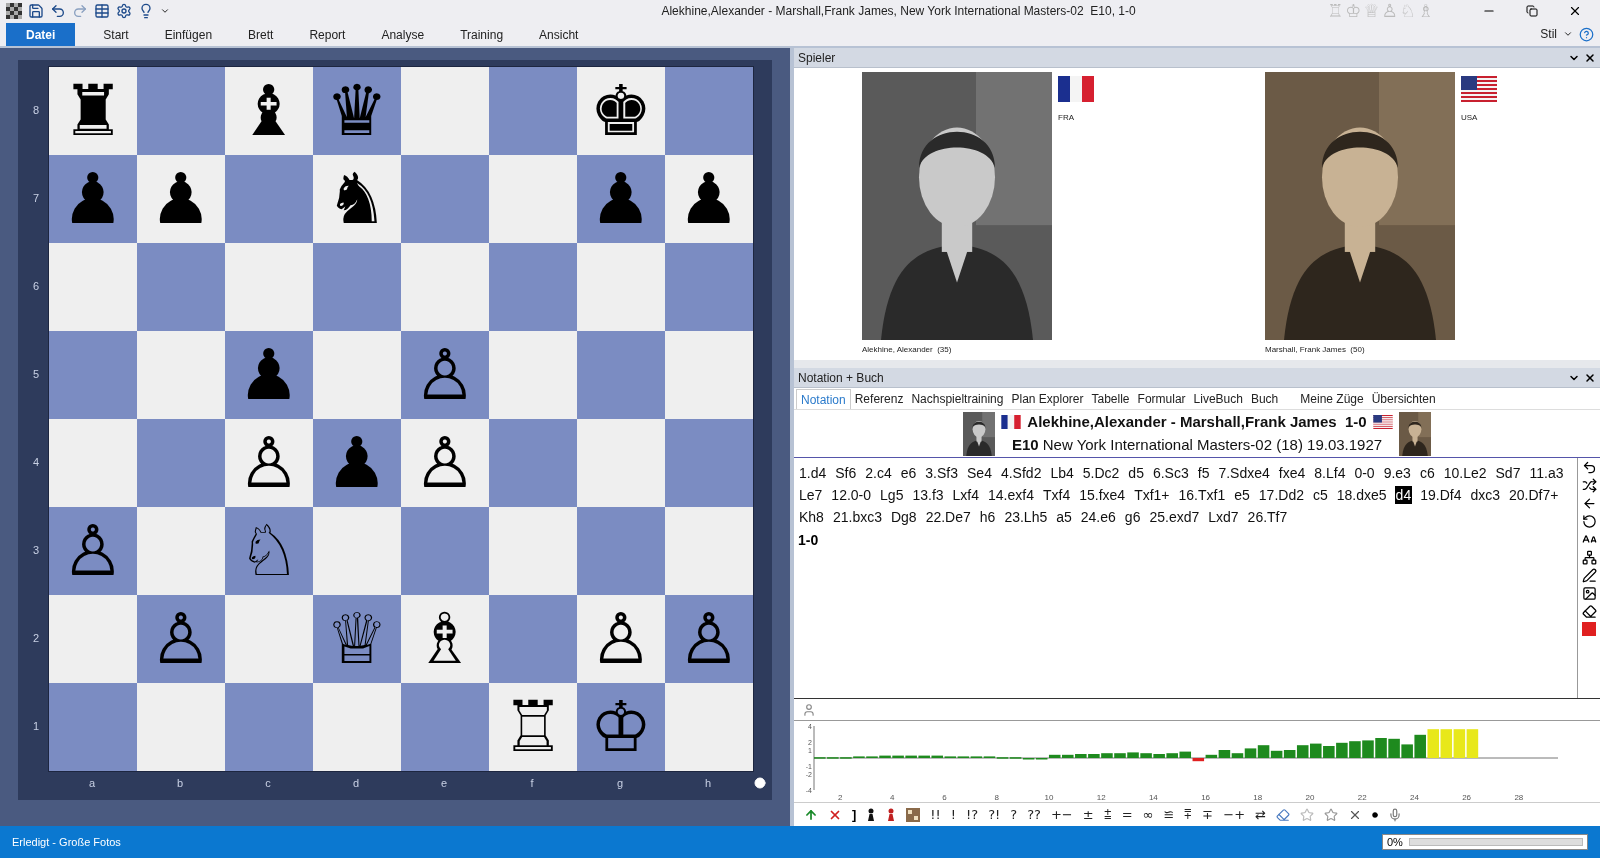 Image resolution: width=1600 pixels, height=858 pixels. Describe the element at coordinates (1589, 629) in the screenshot. I see `color-square-icon` at that location.